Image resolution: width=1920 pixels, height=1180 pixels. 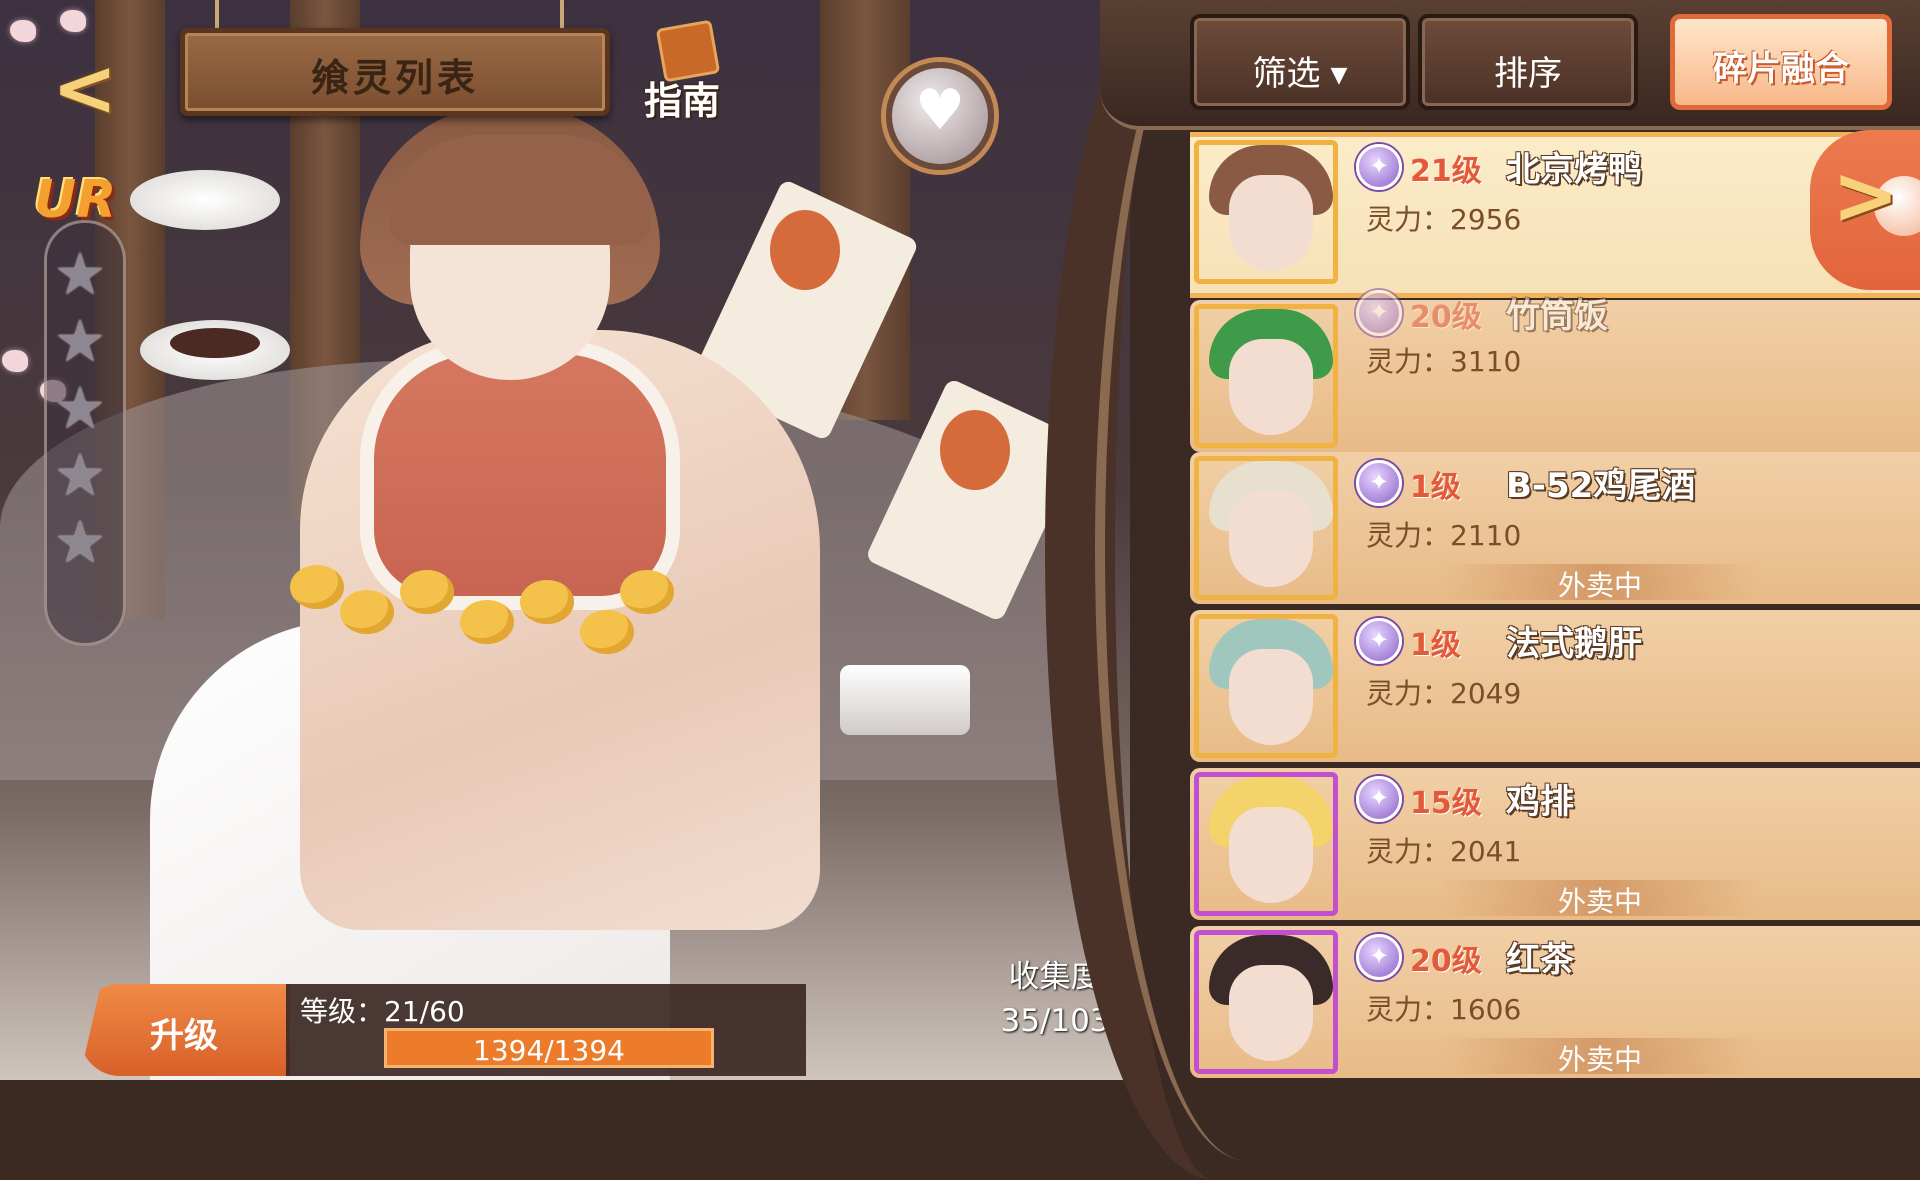 I want to click on sort-button: 排序, so click(x=1528, y=62).